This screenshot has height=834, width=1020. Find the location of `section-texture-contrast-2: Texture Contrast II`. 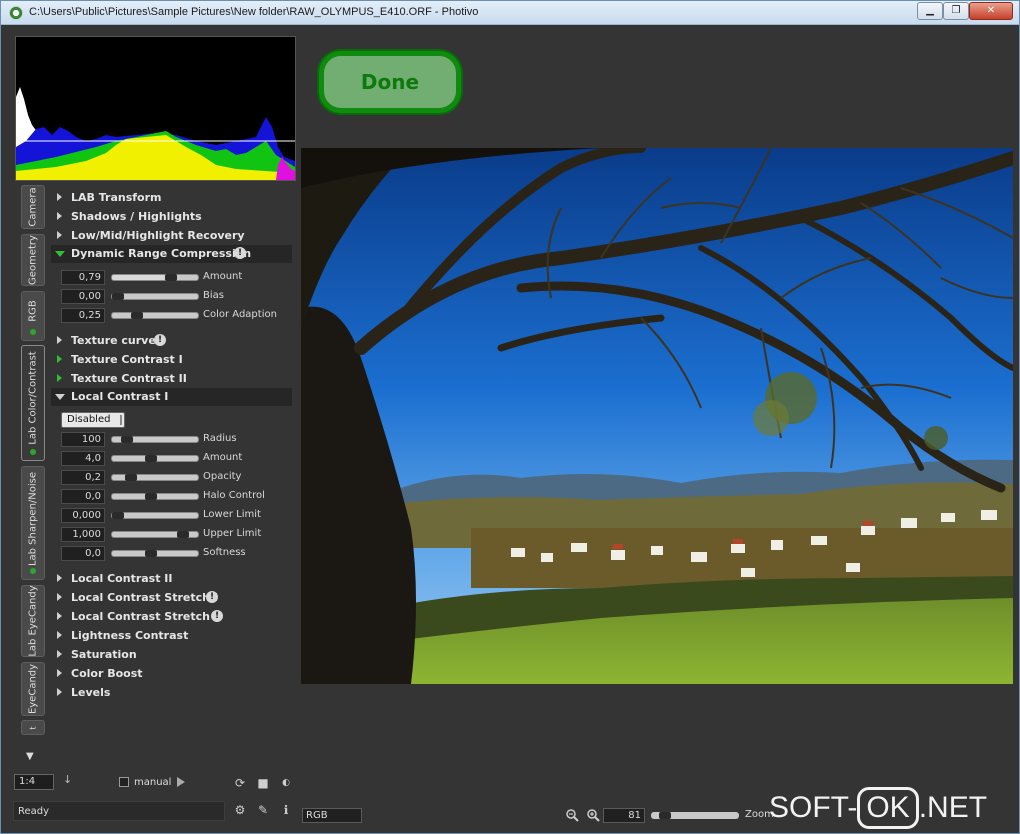

section-texture-contrast-2: Texture Contrast II is located at coordinates (171, 379).